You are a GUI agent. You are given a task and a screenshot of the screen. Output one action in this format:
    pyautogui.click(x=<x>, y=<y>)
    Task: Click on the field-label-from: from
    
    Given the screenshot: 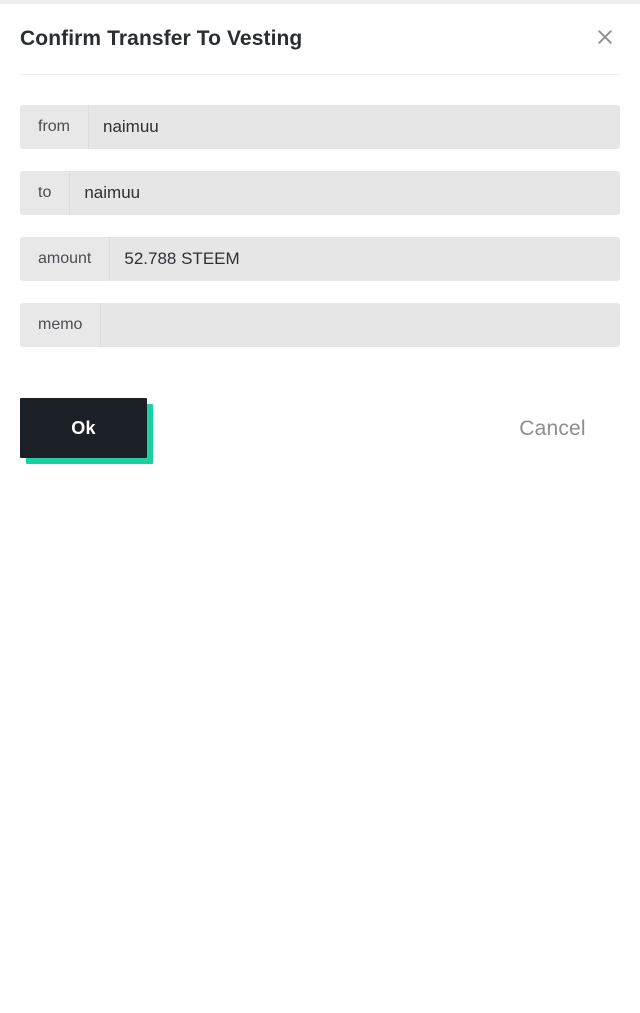 What is the action you would take?
    pyautogui.click(x=54, y=127)
    